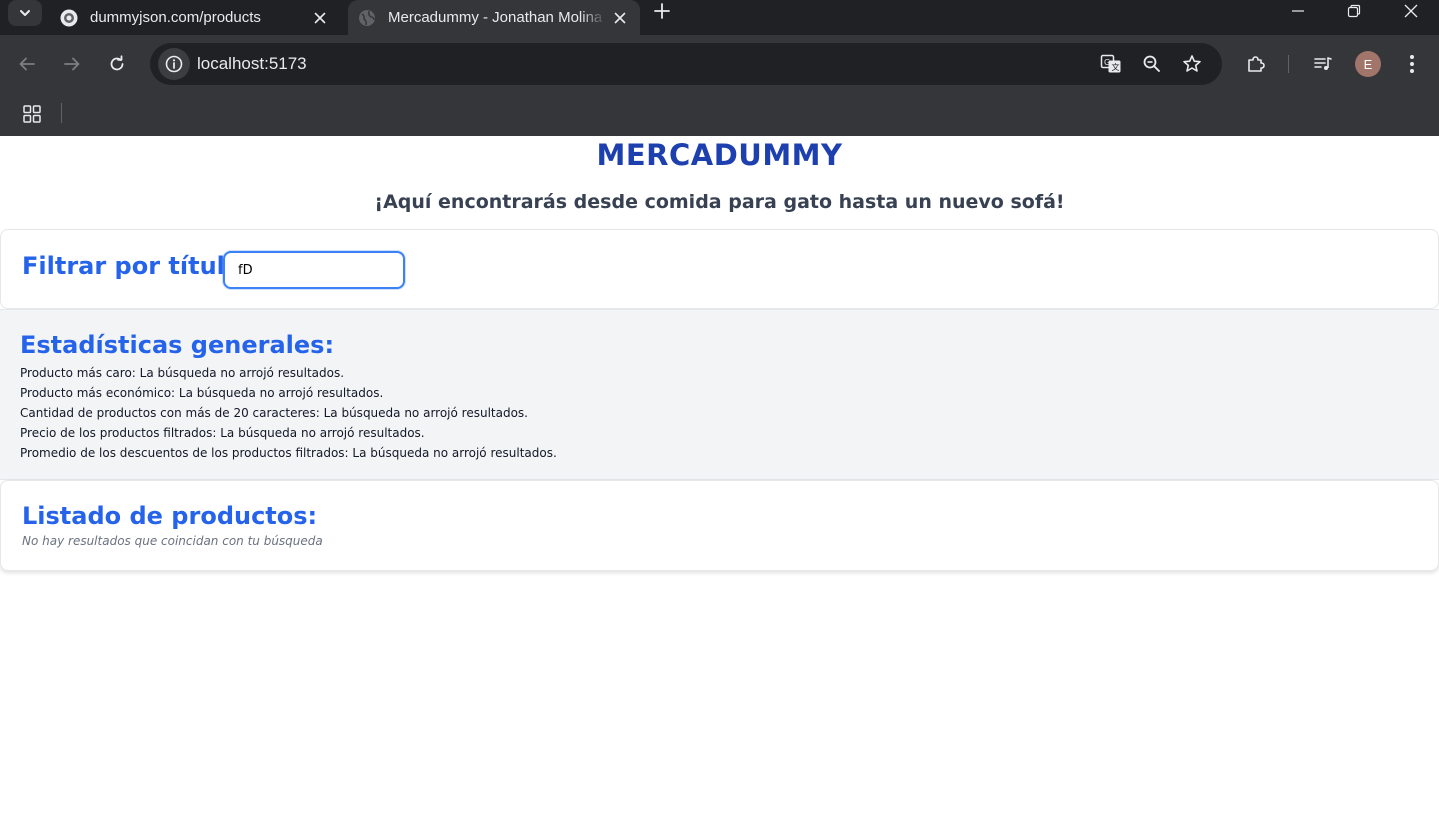  Describe the element at coordinates (252, 64) in the screenshot. I see `url-text: localhost:5173` at that location.